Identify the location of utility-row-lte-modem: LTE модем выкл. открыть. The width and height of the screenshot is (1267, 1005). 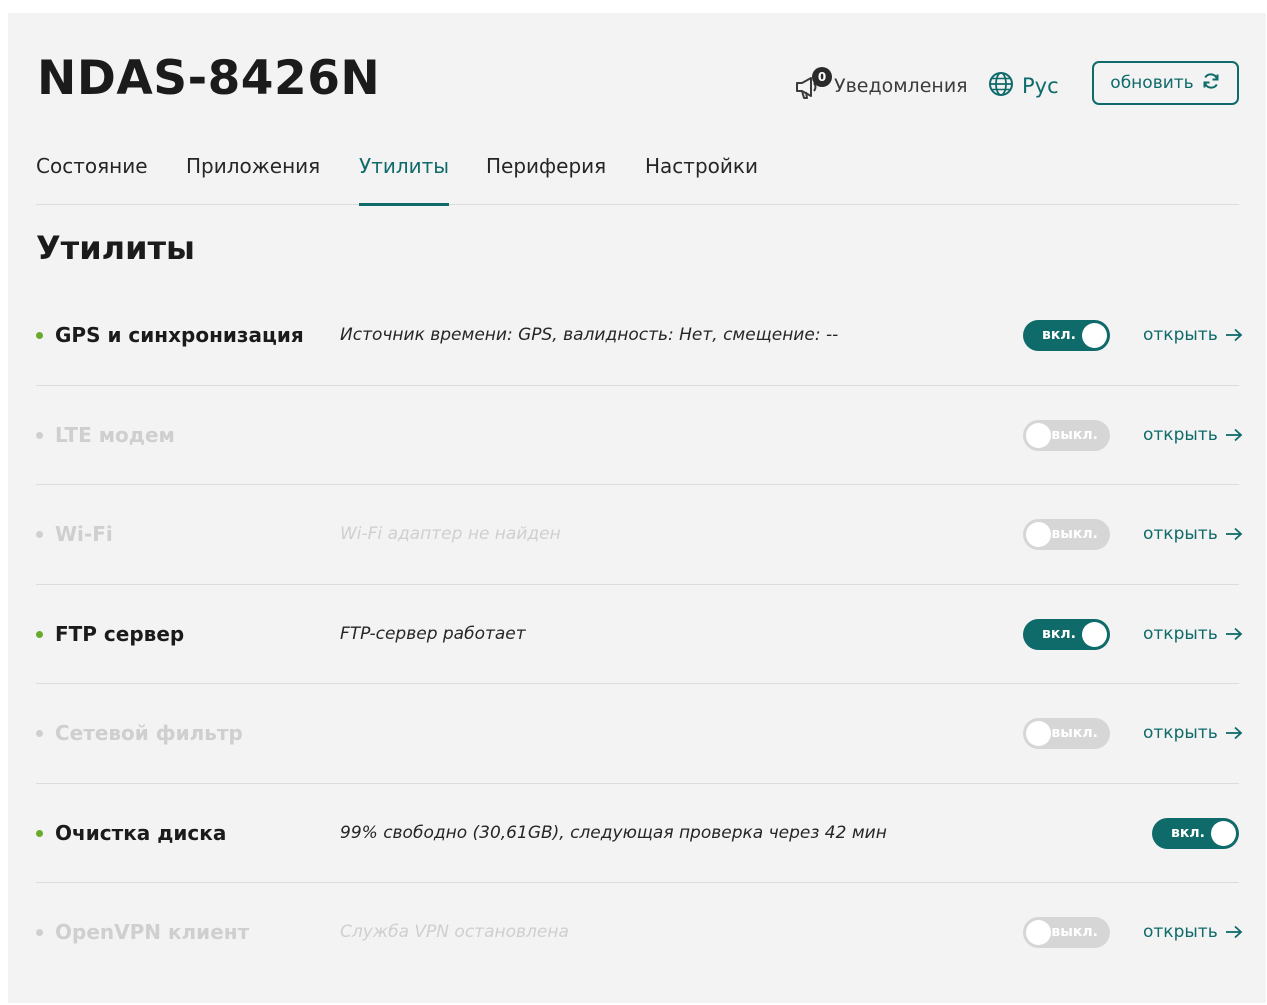
(639, 435).